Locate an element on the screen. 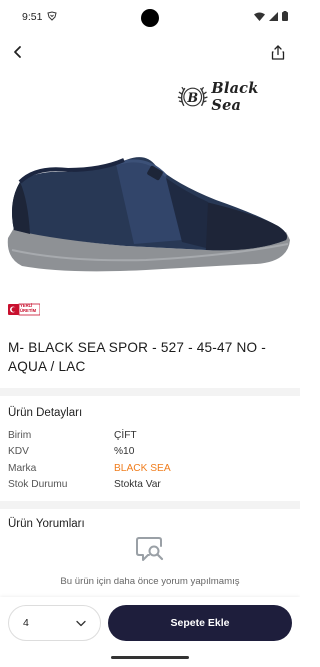 This screenshot has width=320, height=667. quantity-value: 4 is located at coordinates (26, 623).